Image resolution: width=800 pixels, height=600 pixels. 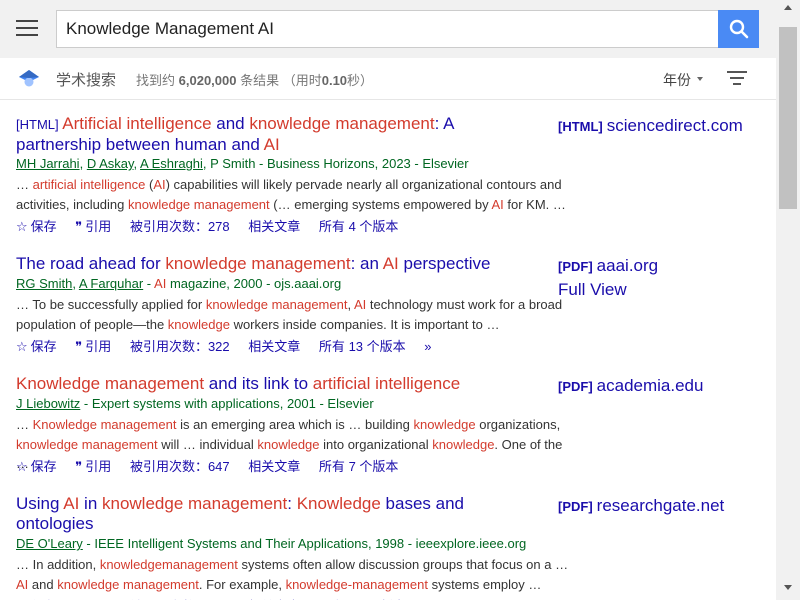 What do you see at coordinates (231, 345) in the screenshot?
I see `result-actions: ☆ 保存 ❞ 引用 被引用次数：322 相关文章 所有 13 个版本 »` at bounding box center [231, 345].